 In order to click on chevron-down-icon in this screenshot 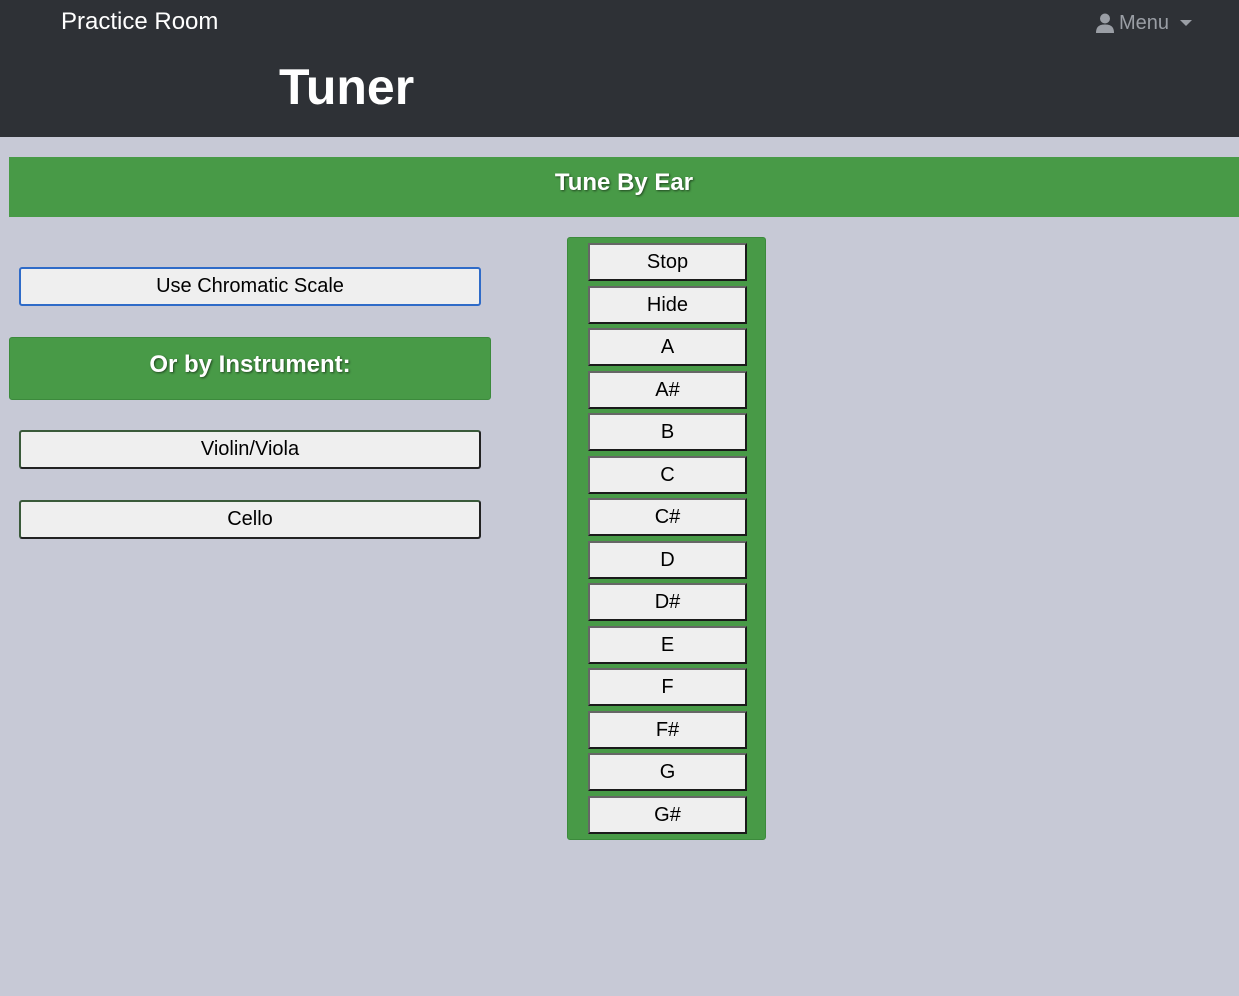, I will do `click(1186, 23)`.